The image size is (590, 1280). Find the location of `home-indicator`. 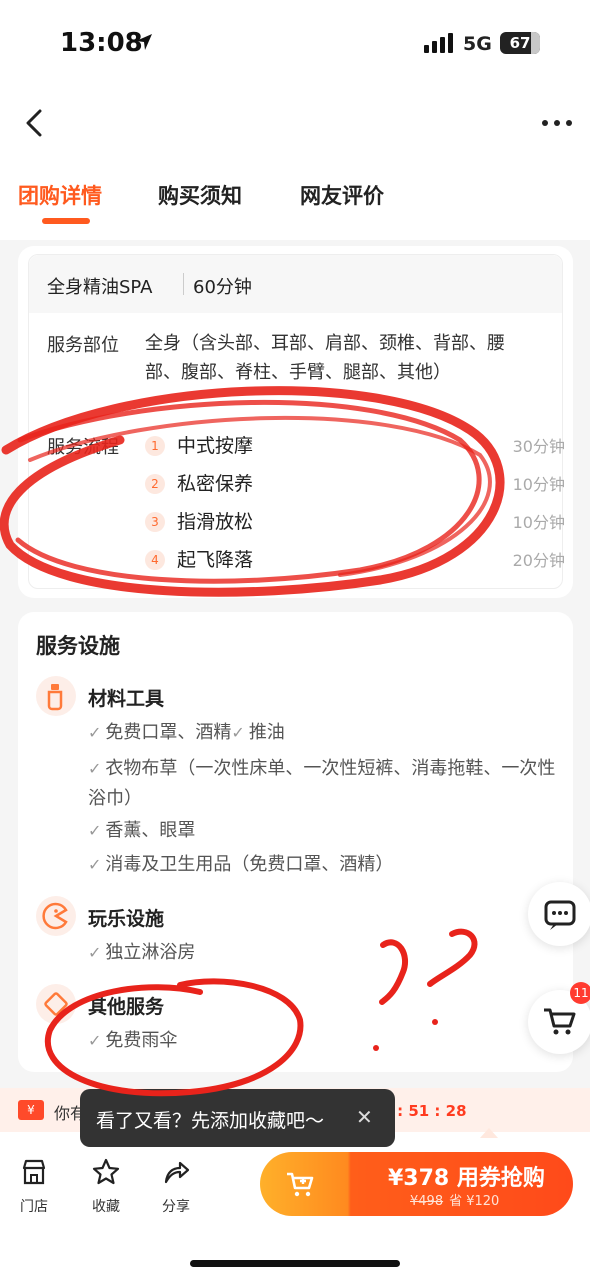

home-indicator is located at coordinates (295, 1263).